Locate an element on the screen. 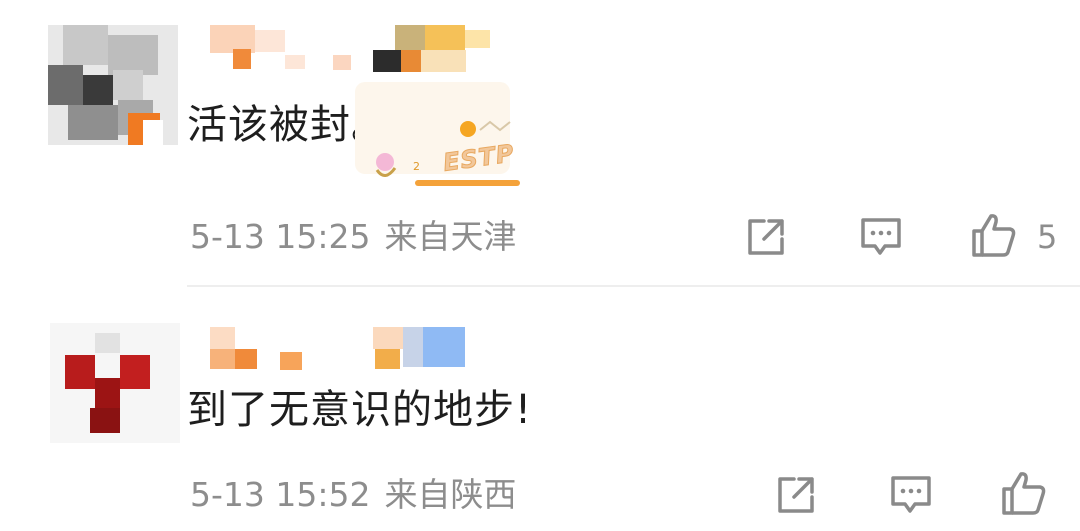  comment-text: 到了无意识的地步! is located at coordinates (360, 410).